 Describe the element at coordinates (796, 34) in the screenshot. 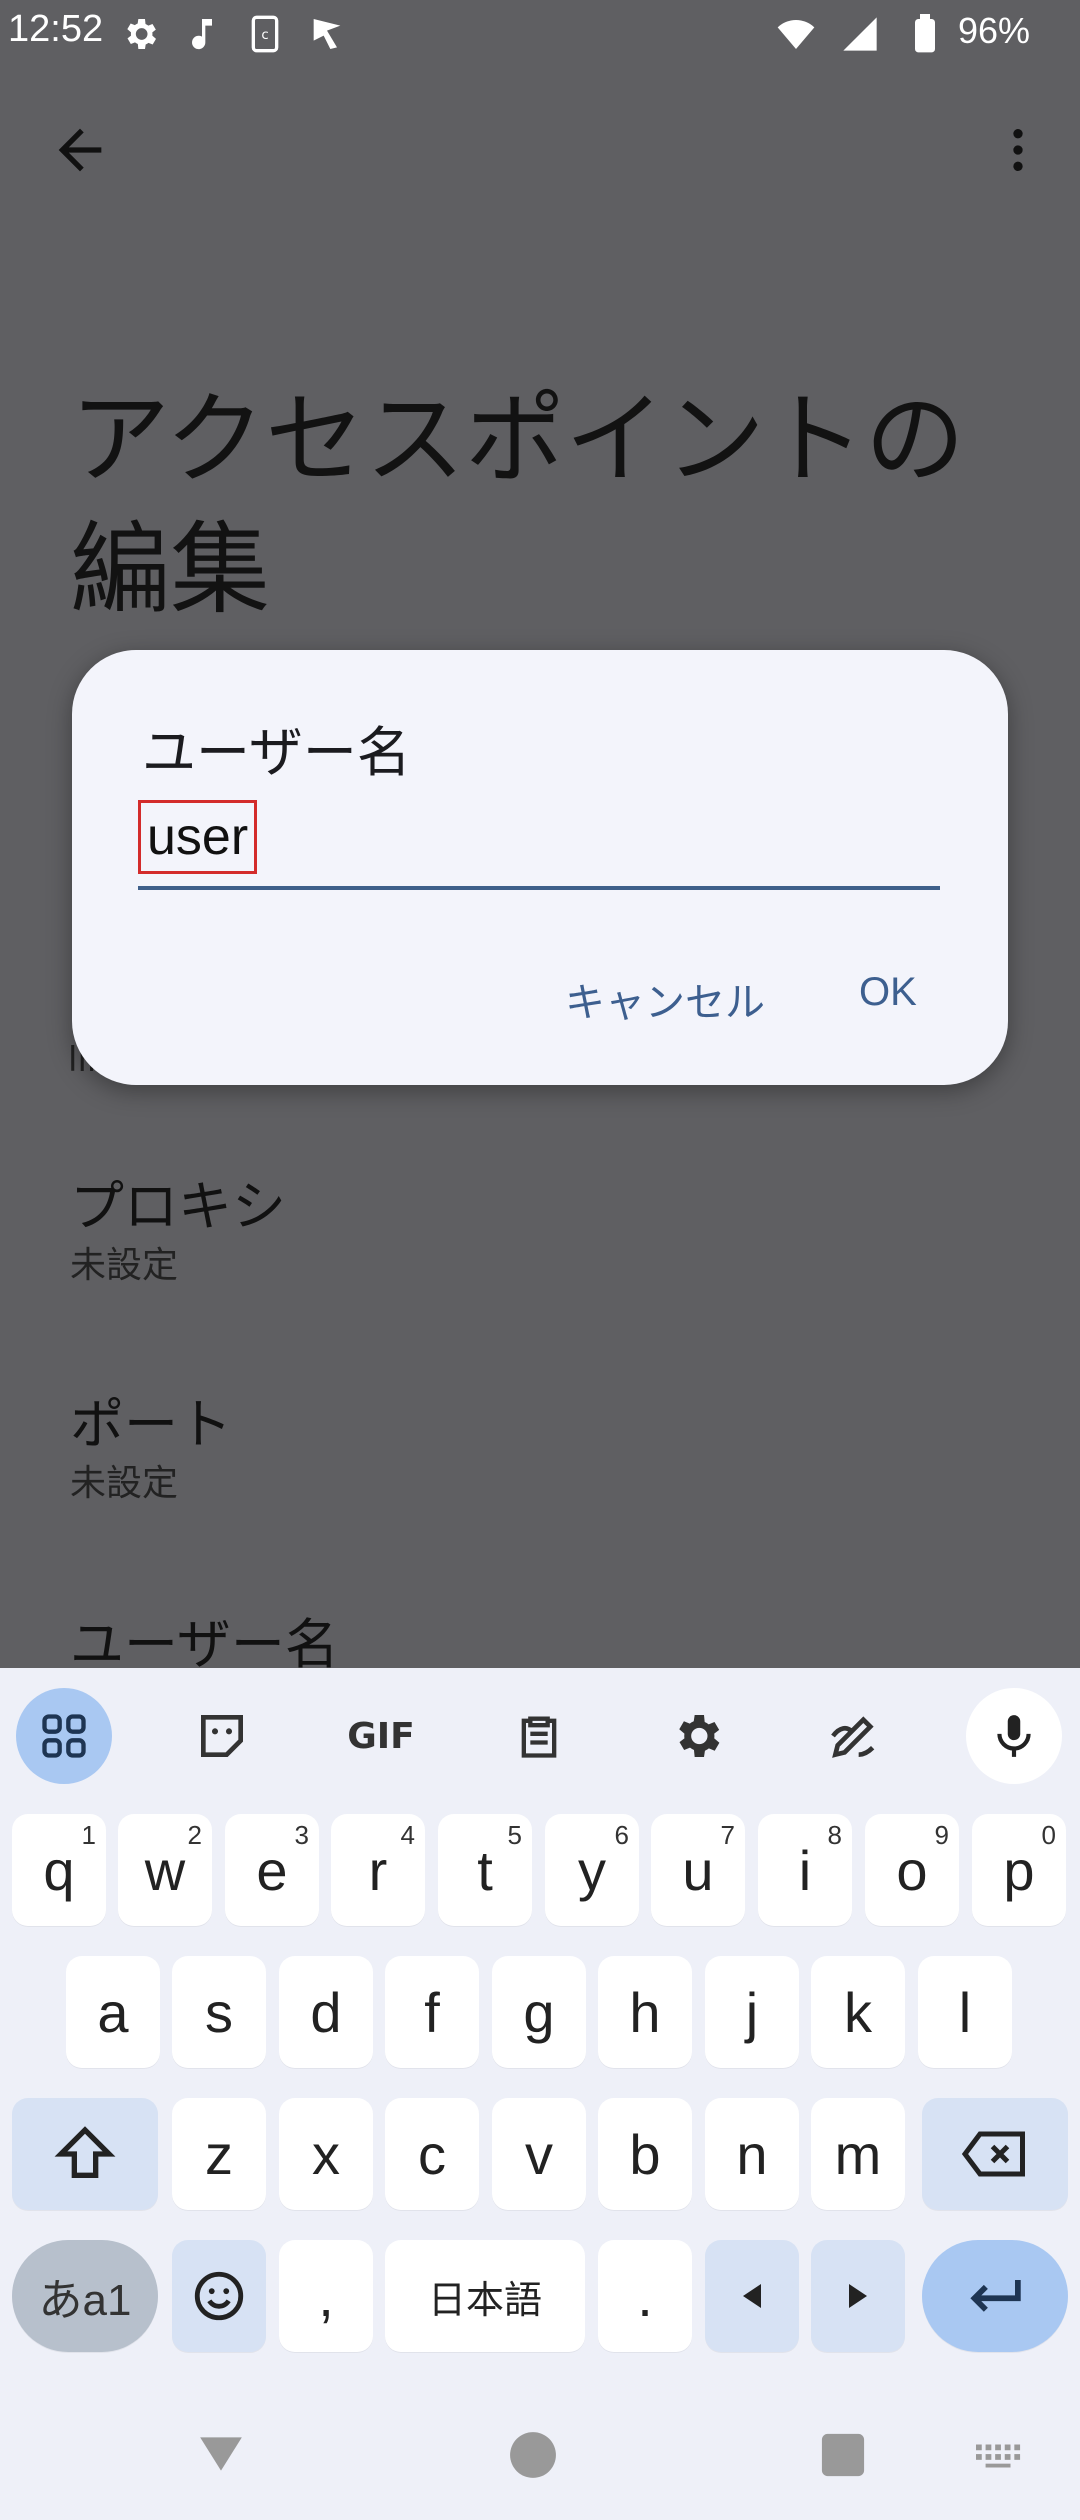

I see `wifi-icon` at that location.